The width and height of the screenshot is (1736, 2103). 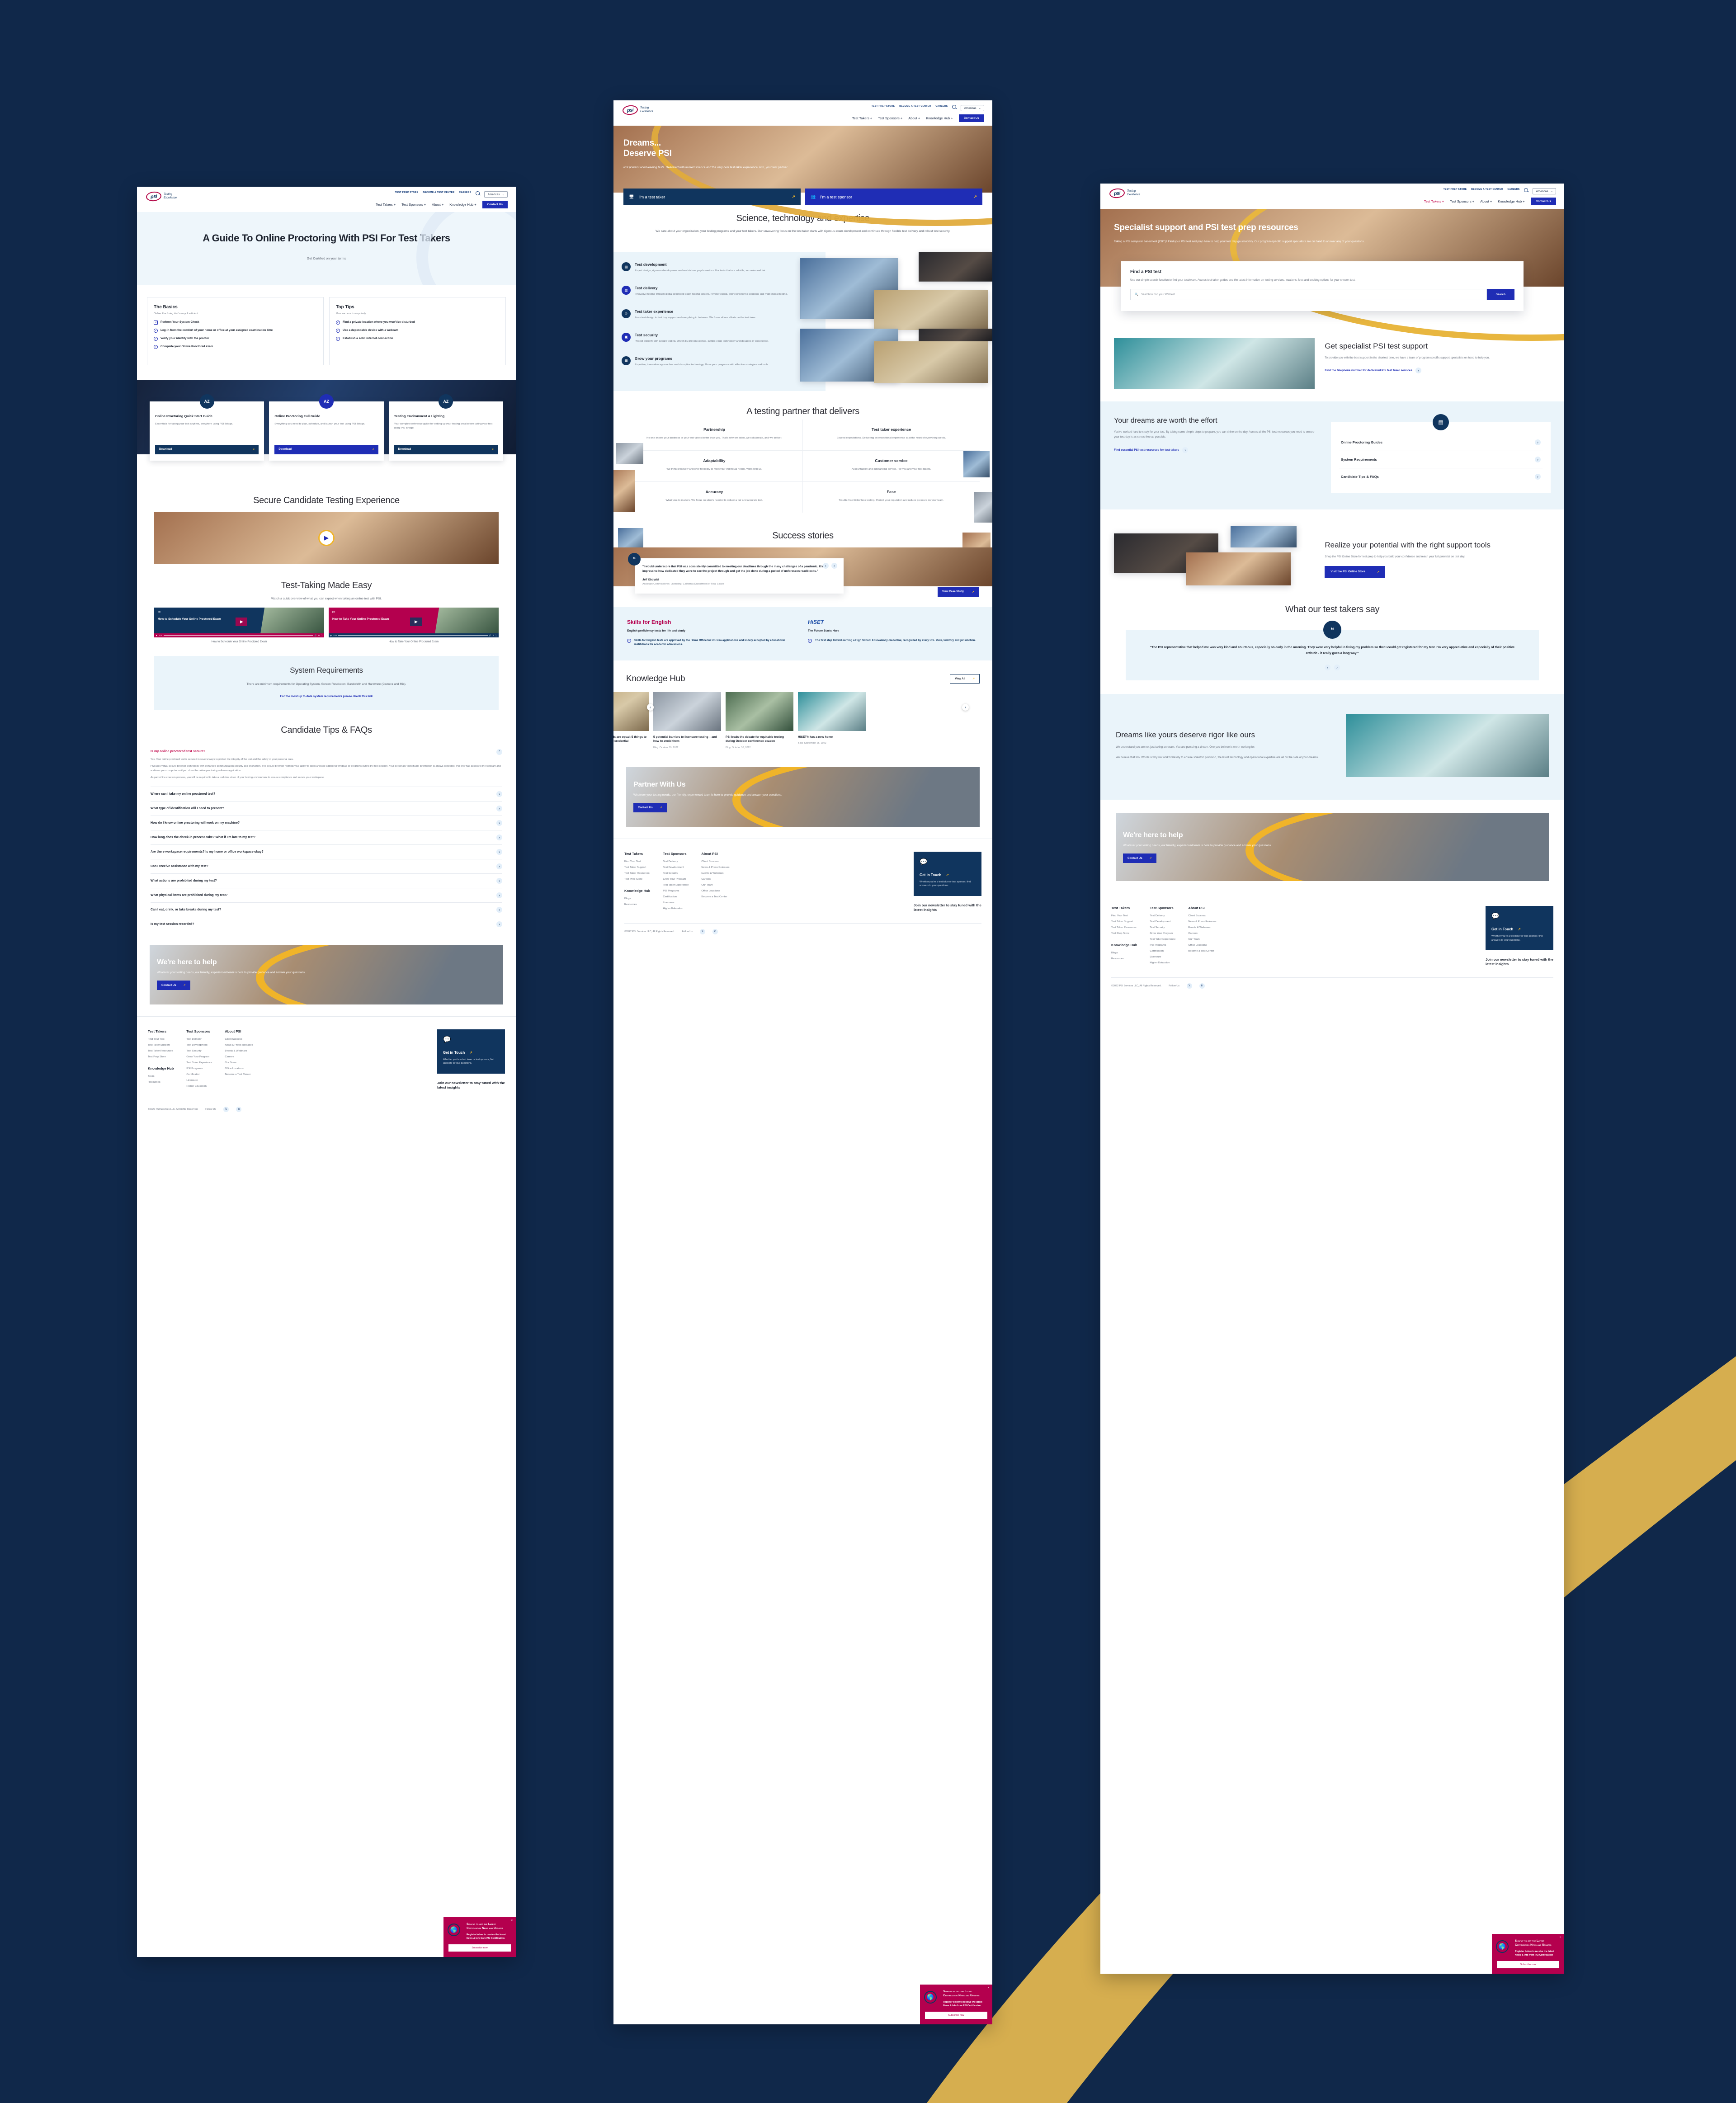 What do you see at coordinates (239, 1062) in the screenshot?
I see `footer-link: Our Team` at bounding box center [239, 1062].